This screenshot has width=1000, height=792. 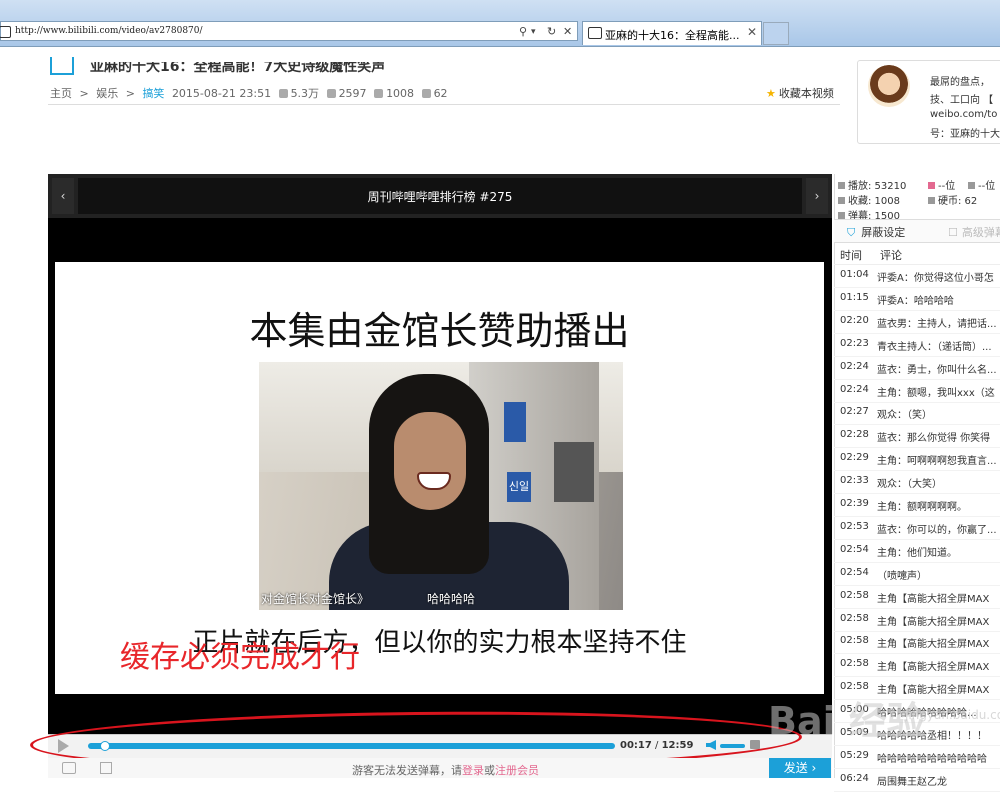 What do you see at coordinates (909, 485) in the screenshot?
I see `comment-text: 观众：（大笑）` at bounding box center [909, 485].